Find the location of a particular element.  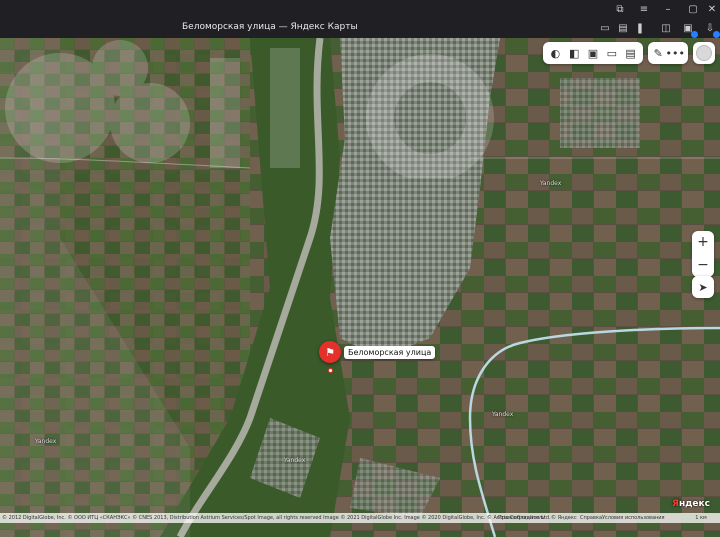

transit-icon: ▭ is located at coordinates (611, 53).